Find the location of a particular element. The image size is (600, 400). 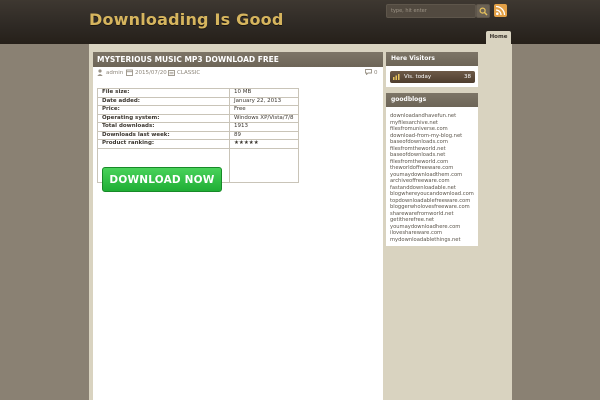

visitors-counter: Vis. today 38 is located at coordinates (432, 77).